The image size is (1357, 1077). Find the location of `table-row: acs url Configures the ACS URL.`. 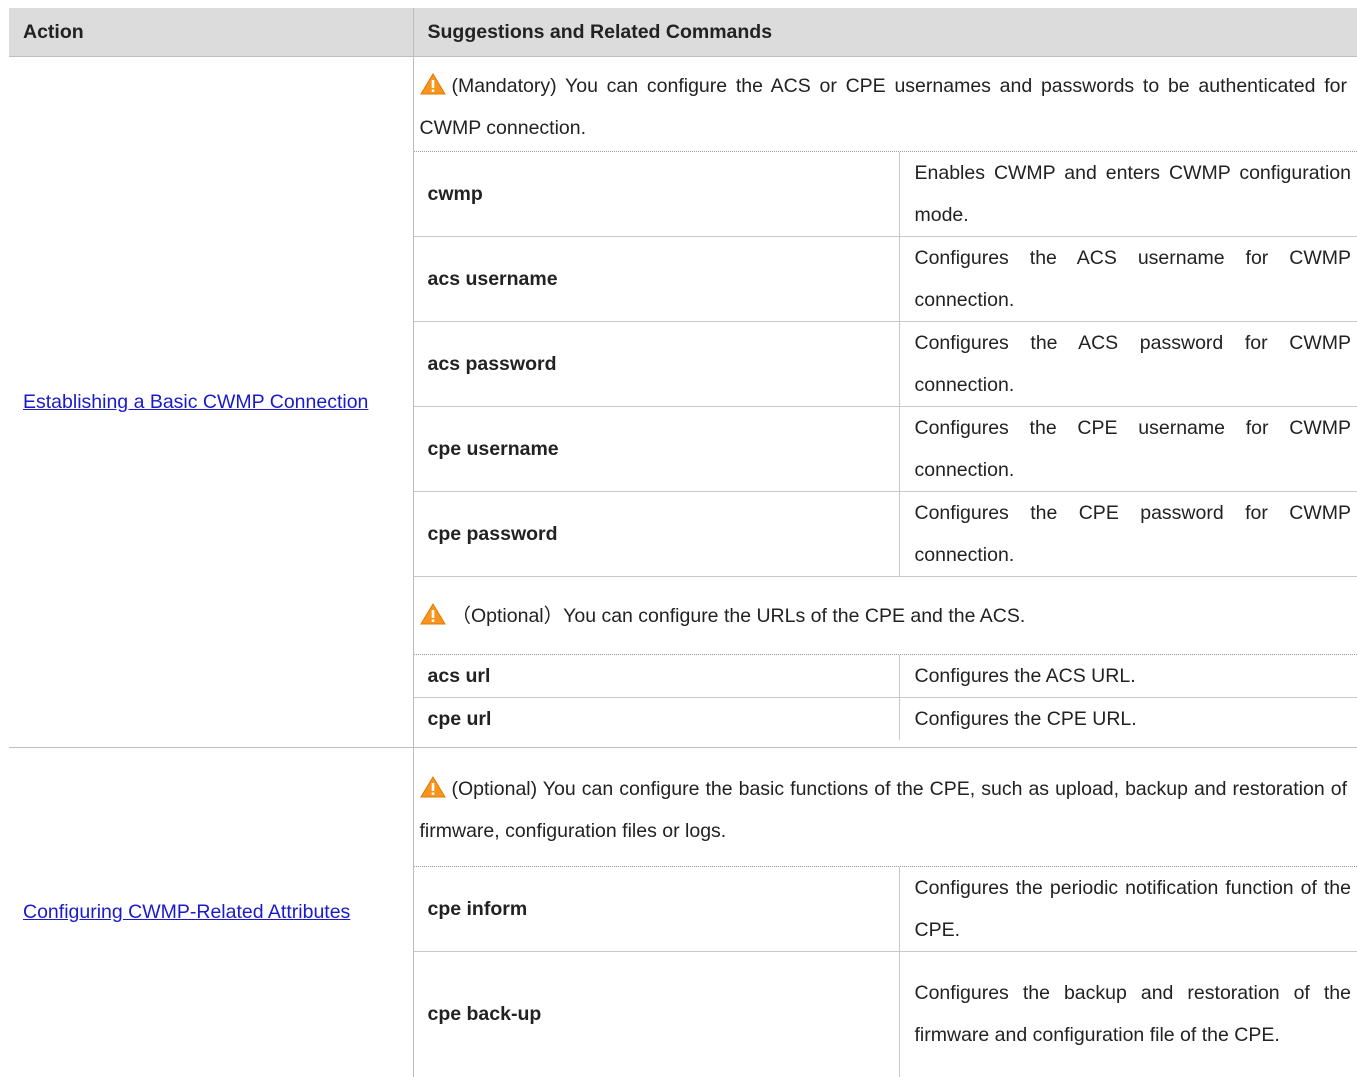

table-row: acs url Configures the ACS URL. is located at coordinates (885, 676).